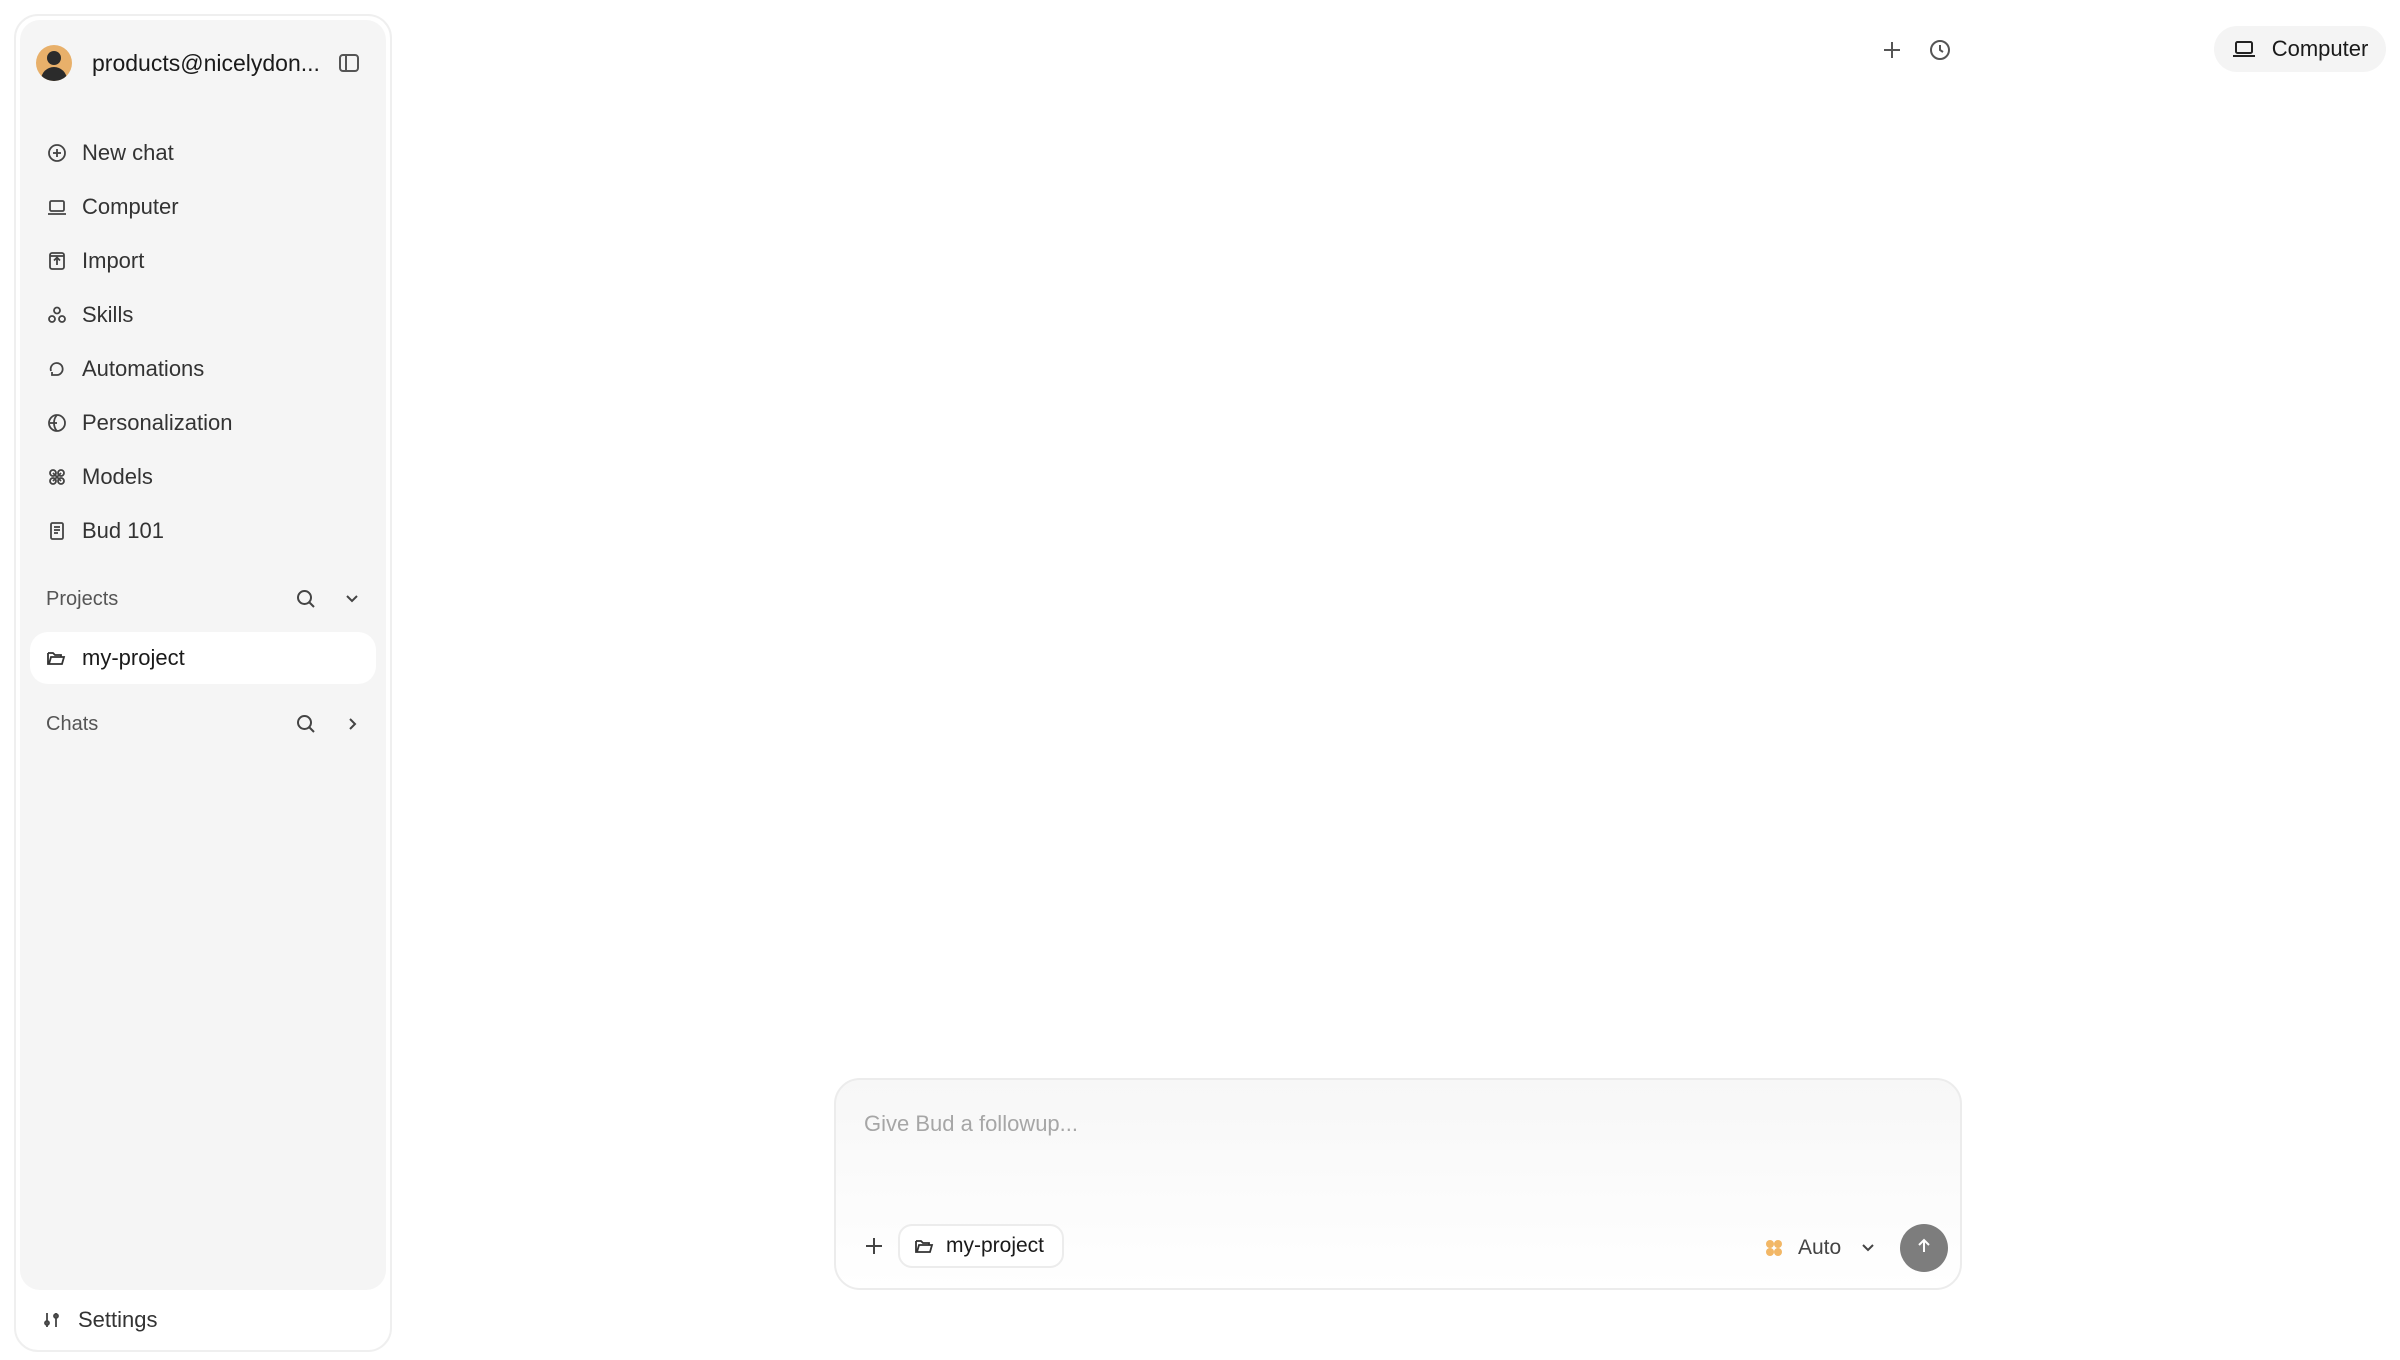 The width and height of the screenshot is (2400, 1360). I want to click on computer-label: Computer, so click(2320, 48).